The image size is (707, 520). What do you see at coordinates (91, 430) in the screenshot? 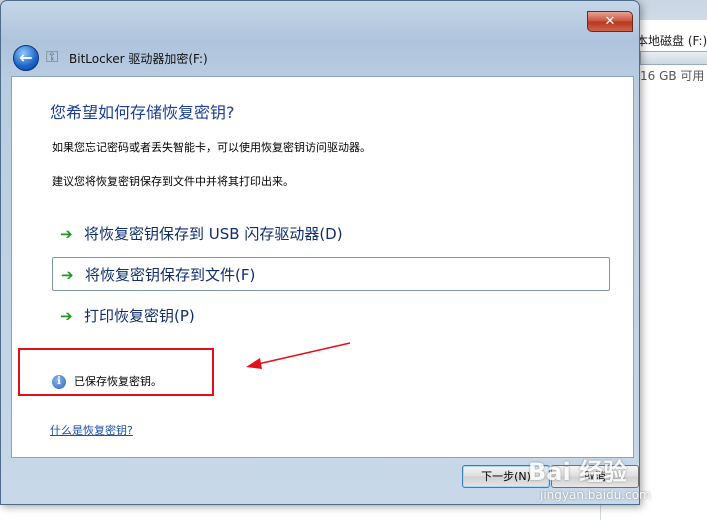
I see `help-link: 什么是恢复密钥?` at bounding box center [91, 430].